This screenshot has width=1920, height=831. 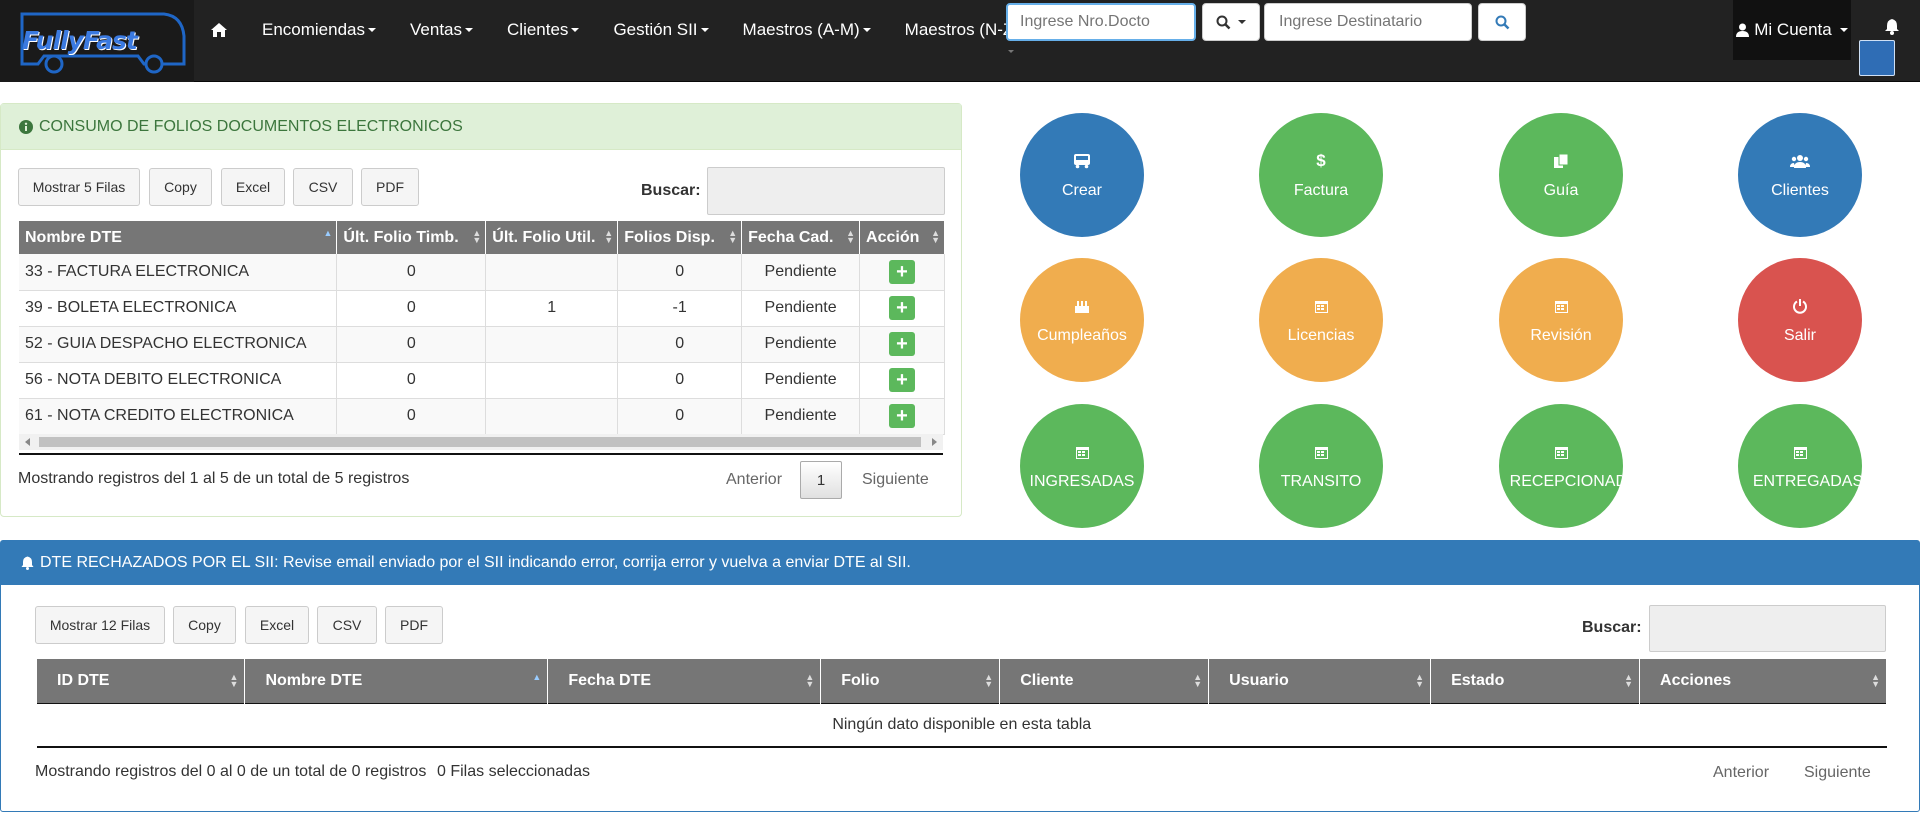 I want to click on copy-icon, so click(x=1561, y=160).